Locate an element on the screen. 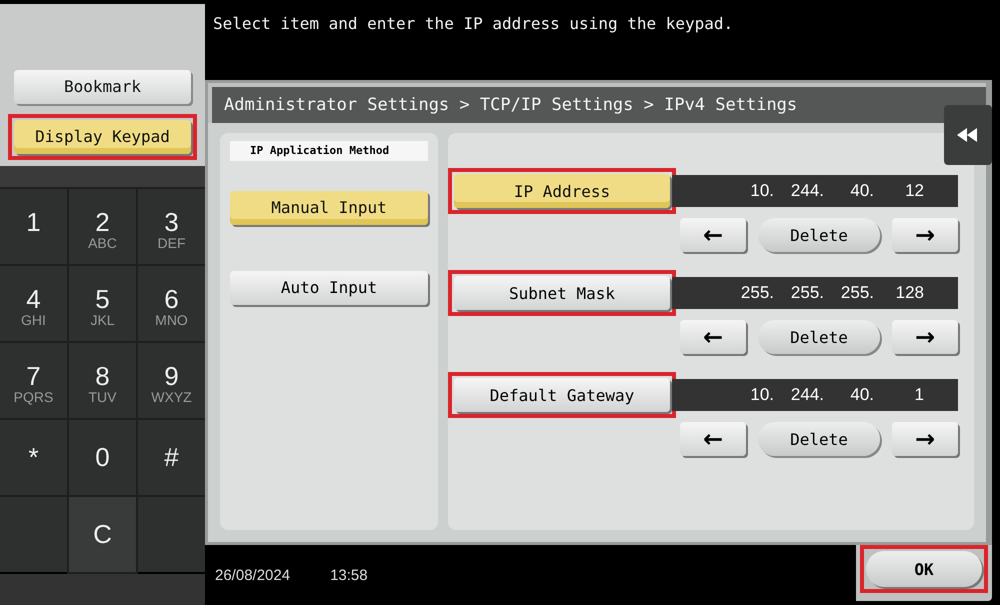 This screenshot has height=605, width=1000. keypad-key: C is located at coordinates (102, 534).